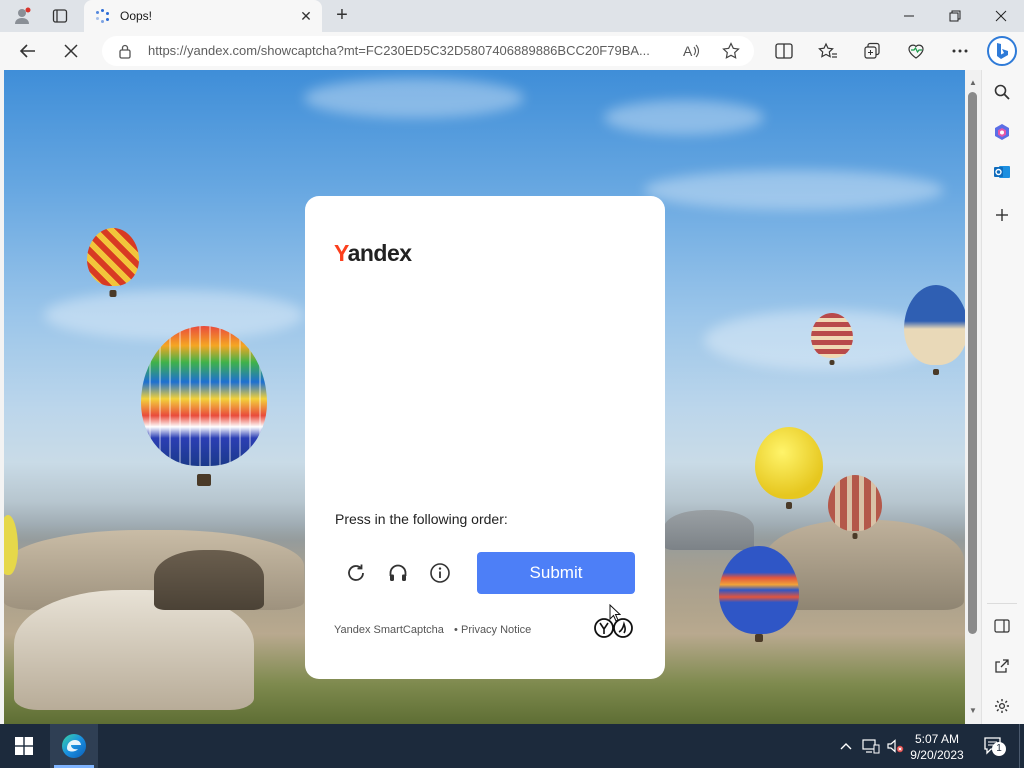 The width and height of the screenshot is (1024, 768). I want to click on restore-button, so click(955, 16).